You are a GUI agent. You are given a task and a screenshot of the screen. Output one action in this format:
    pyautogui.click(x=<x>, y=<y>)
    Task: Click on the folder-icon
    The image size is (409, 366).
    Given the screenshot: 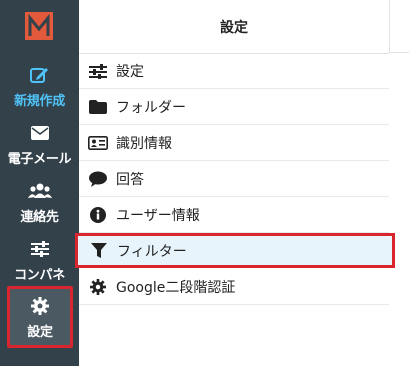 What is the action you would take?
    pyautogui.click(x=98, y=107)
    